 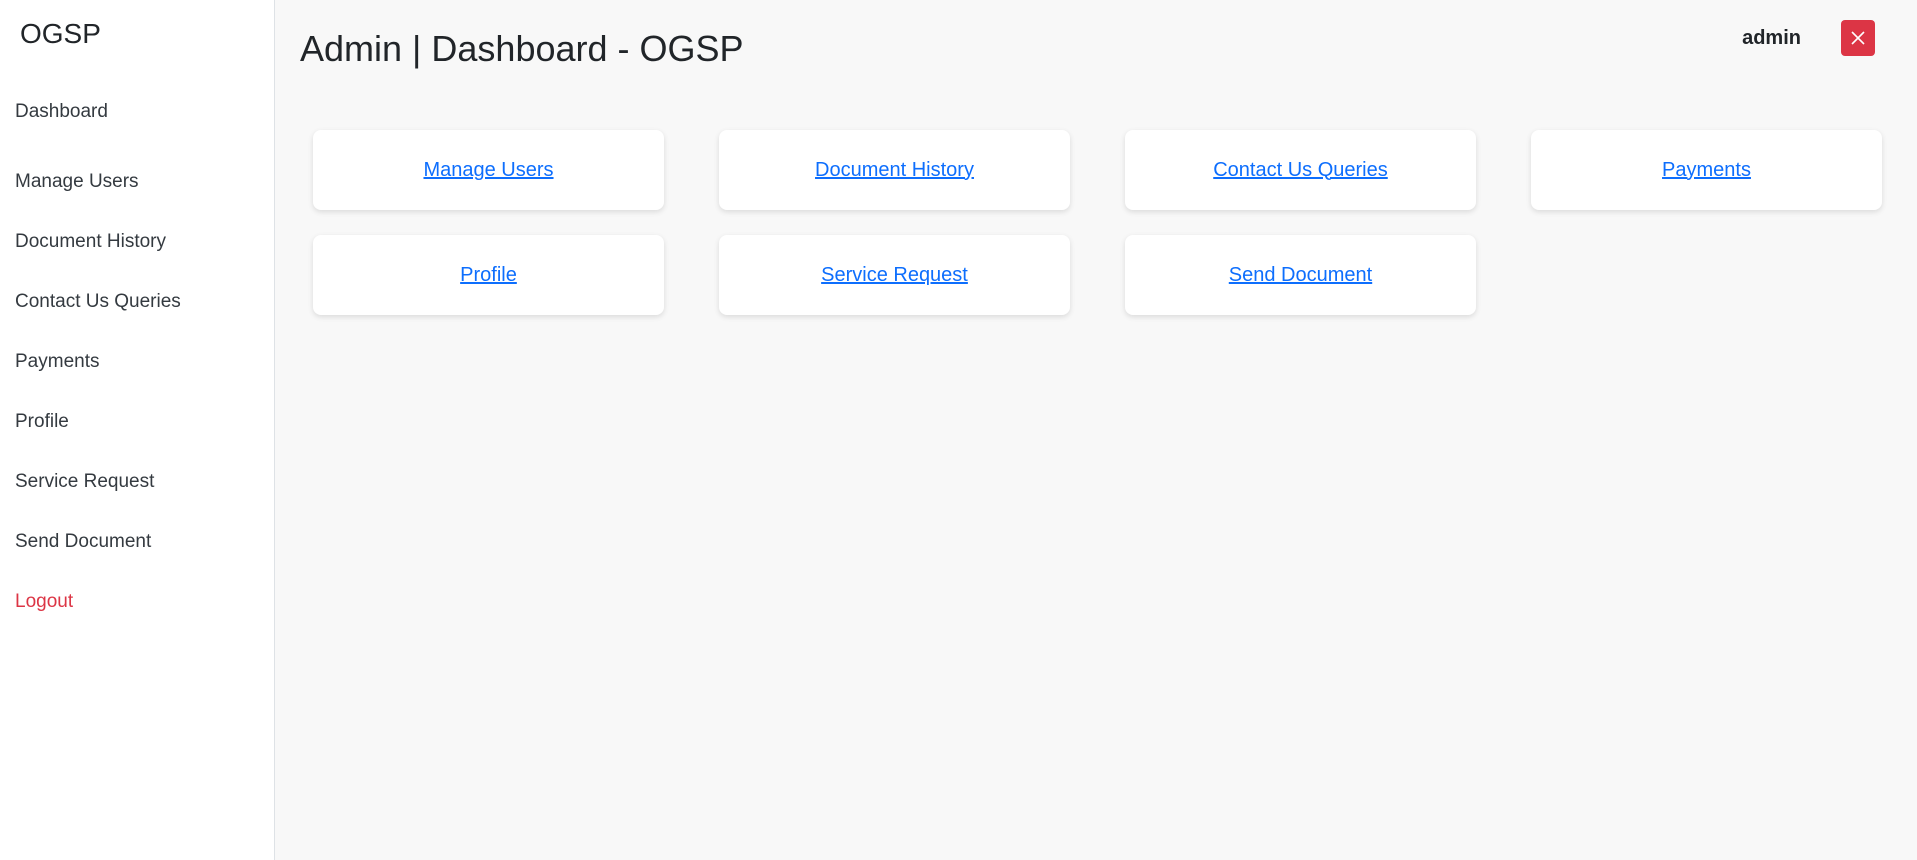 What do you see at coordinates (137, 542) in the screenshot?
I see `sidebar-item-send-document: Send Document` at bounding box center [137, 542].